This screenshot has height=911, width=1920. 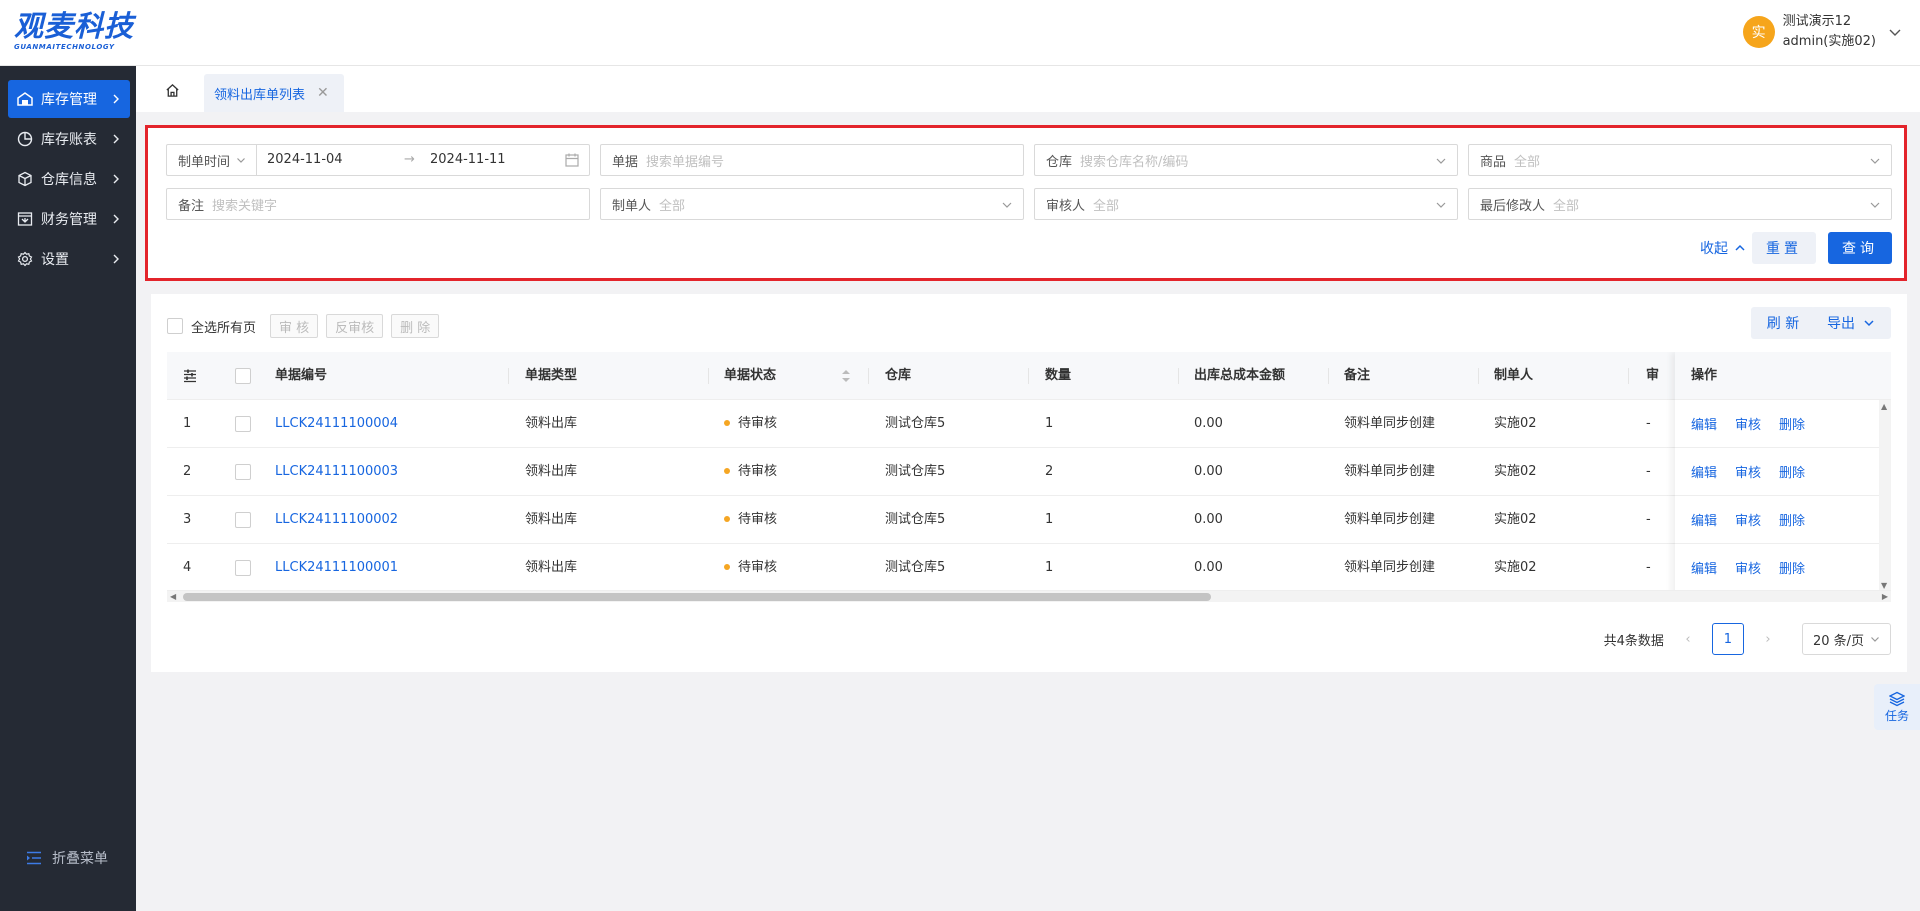 I want to click on sidebar: 库存管理 库存账表 仓库信息 财务管理 设置 折叠菜单, so click(x=68, y=488).